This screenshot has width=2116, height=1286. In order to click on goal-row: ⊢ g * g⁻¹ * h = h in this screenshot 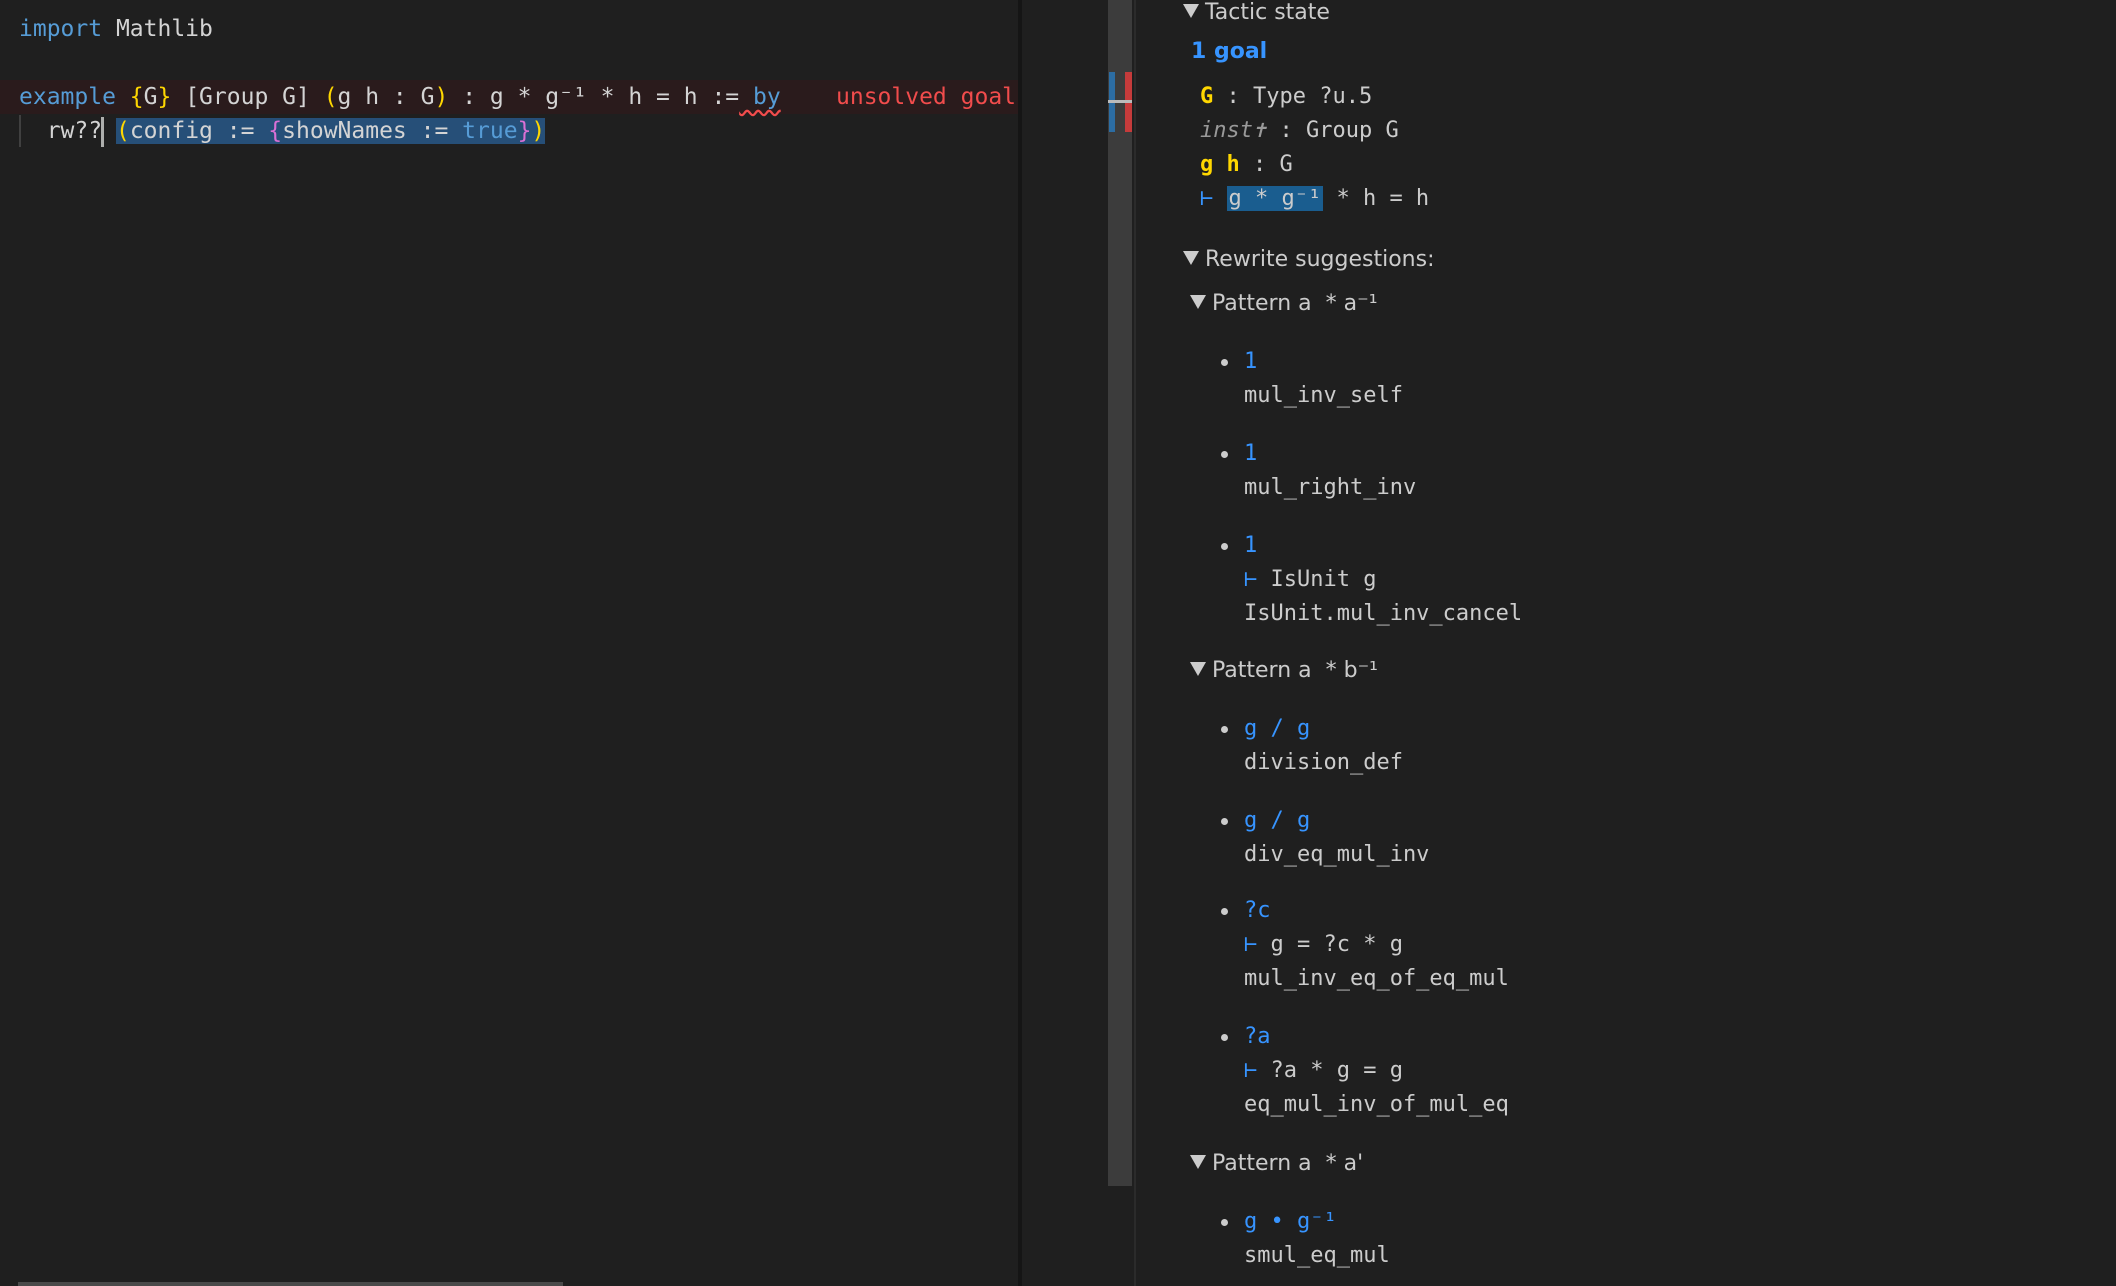, I will do `click(1314, 198)`.